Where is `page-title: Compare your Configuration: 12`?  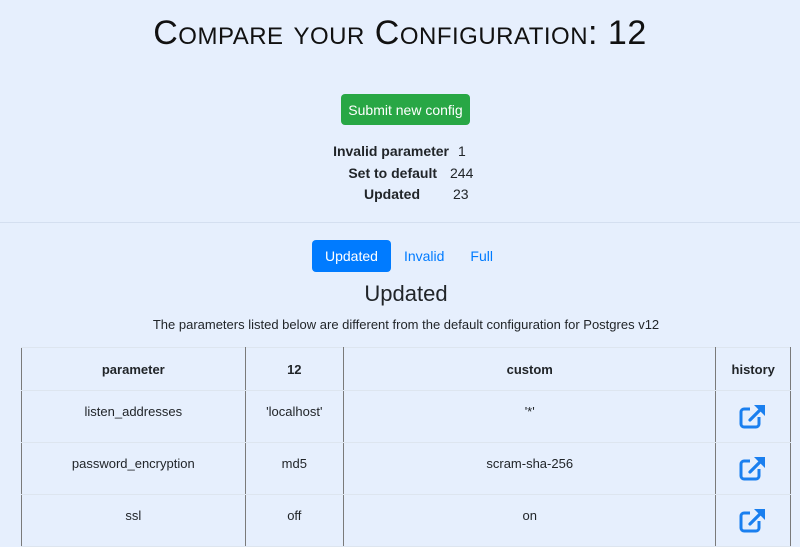
page-title: Compare your Configuration: 12 is located at coordinates (400, 33).